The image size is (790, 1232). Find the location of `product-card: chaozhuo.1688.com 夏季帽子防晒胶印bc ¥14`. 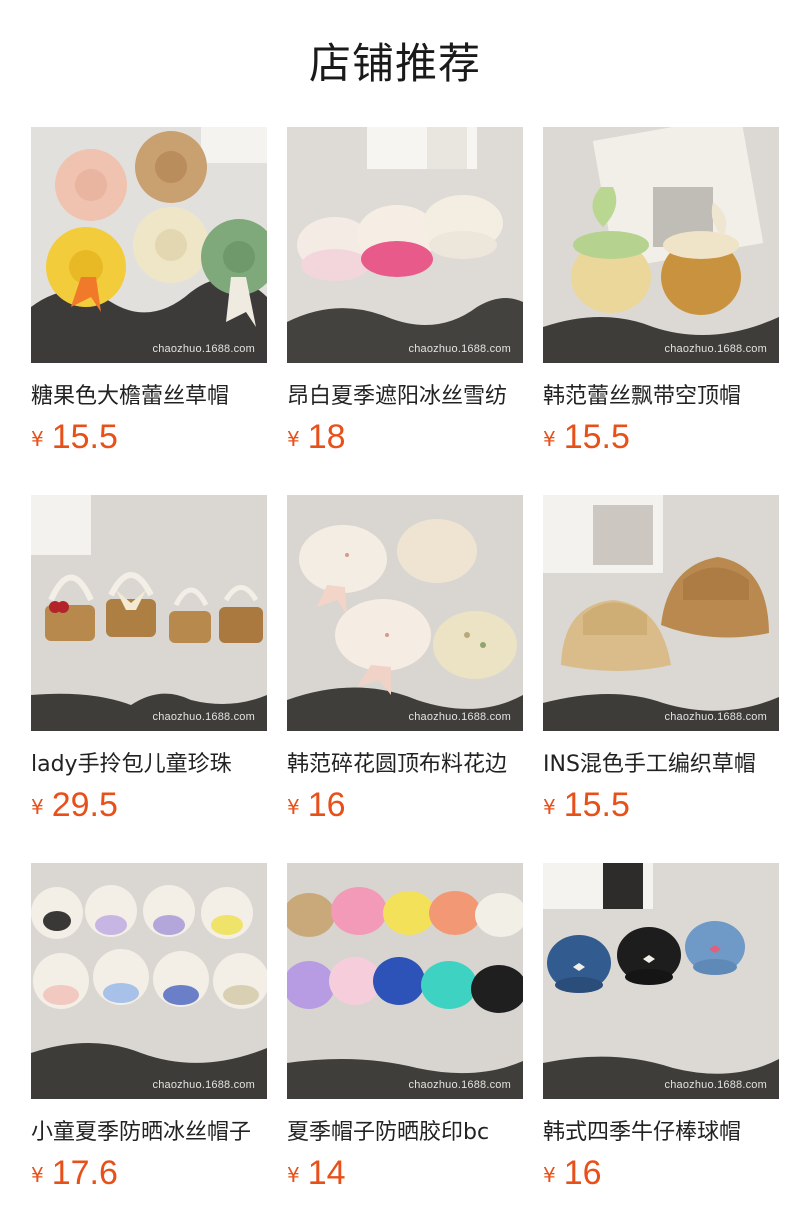

product-card: chaozhuo.1688.com 夏季帽子防晒胶印bc ¥14 is located at coordinates (405, 1027).